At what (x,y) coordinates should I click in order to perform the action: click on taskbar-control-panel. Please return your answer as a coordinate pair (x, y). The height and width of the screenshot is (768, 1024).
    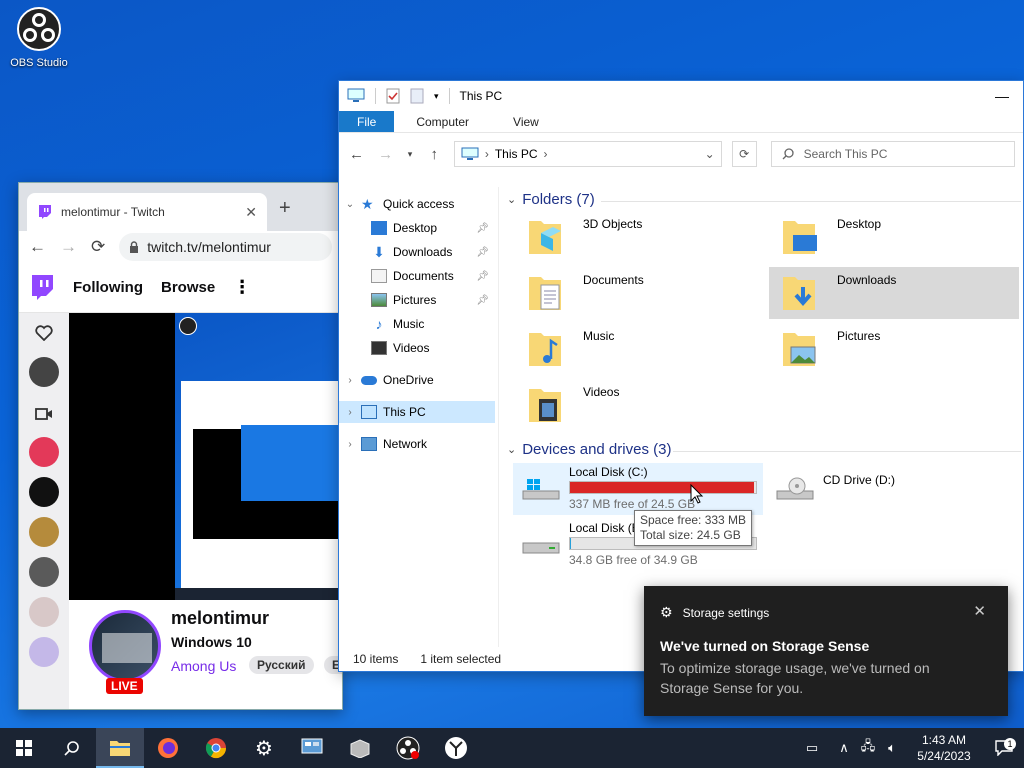
    Looking at the image, I should click on (312, 748).